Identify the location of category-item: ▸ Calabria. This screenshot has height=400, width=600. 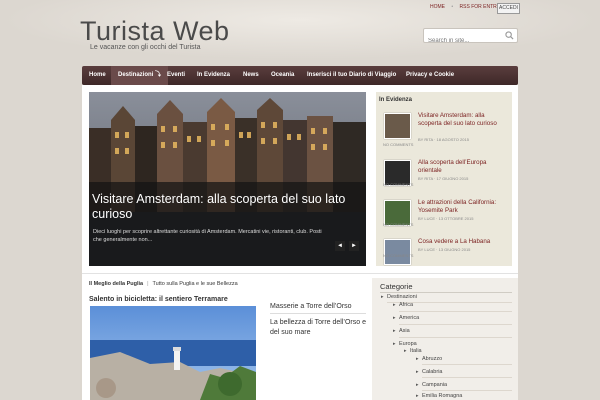
(429, 372).